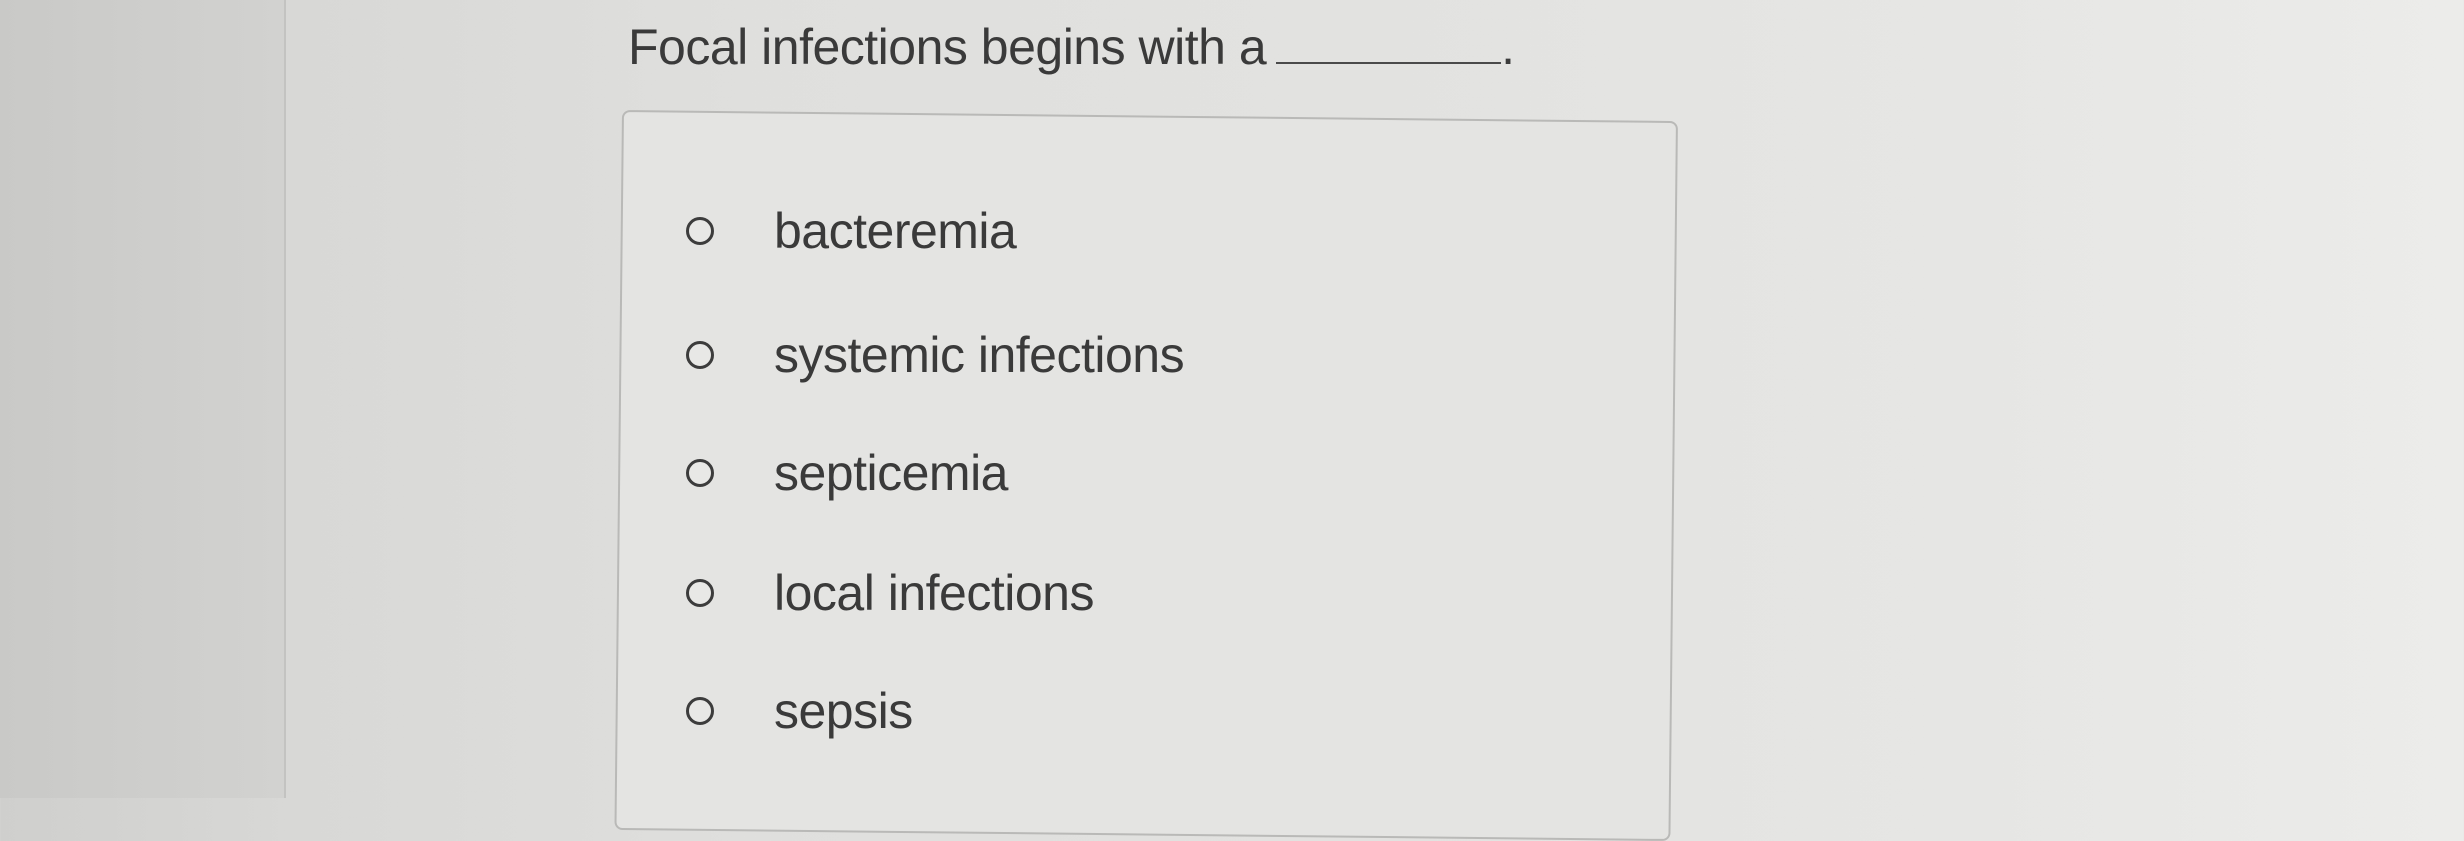 The height and width of the screenshot is (841, 2464). Describe the element at coordinates (891, 473) in the screenshot. I see `option-label: septicemia` at that location.